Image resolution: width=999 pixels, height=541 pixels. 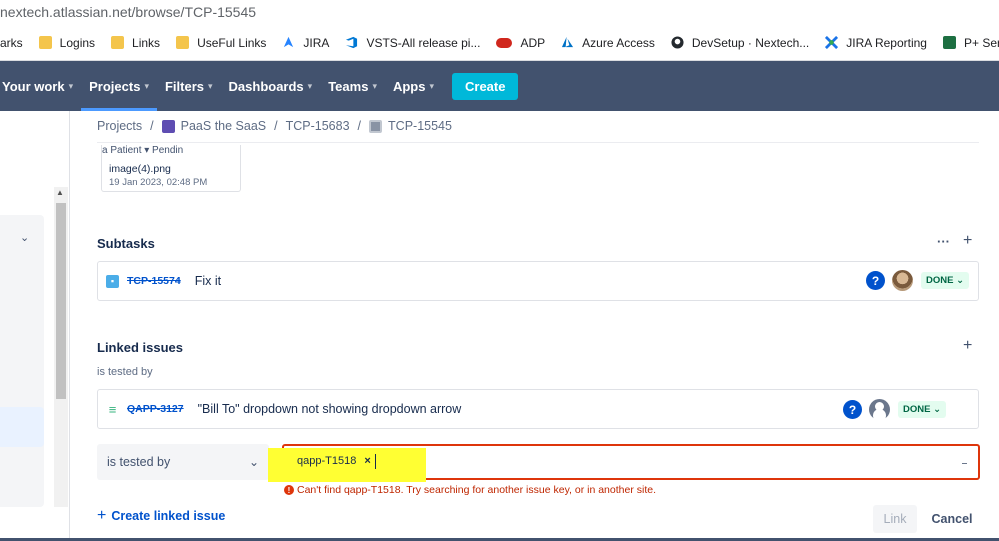 I want to click on left-sidebar: ⌄ ▲, so click(x=35, y=326).